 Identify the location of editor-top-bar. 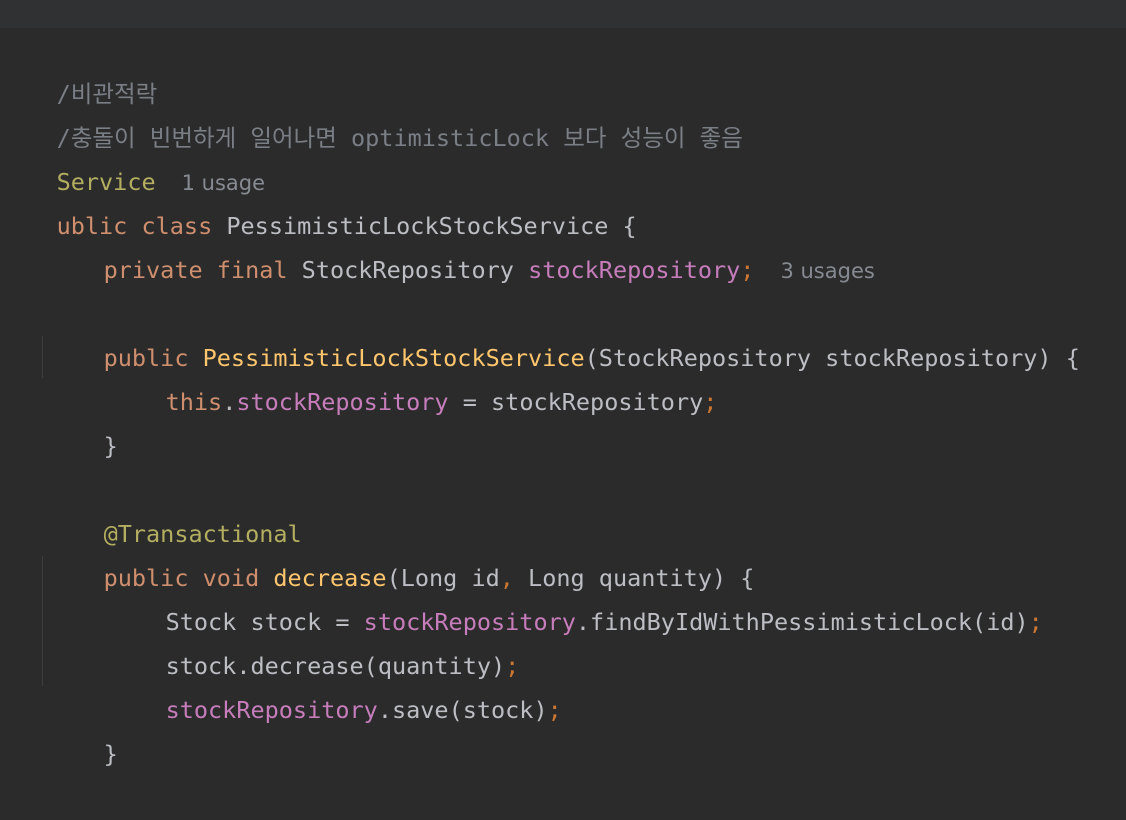
(563, 14).